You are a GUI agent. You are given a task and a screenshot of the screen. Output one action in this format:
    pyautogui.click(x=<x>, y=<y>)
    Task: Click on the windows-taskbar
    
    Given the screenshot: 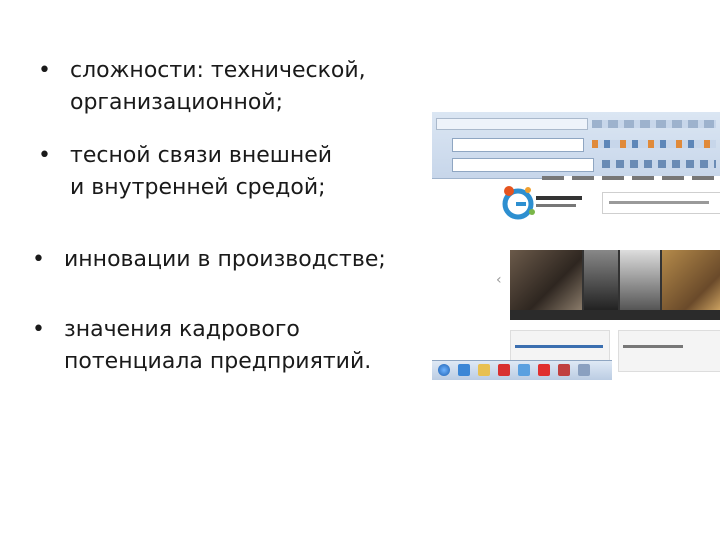 What is the action you would take?
    pyautogui.click(x=522, y=370)
    